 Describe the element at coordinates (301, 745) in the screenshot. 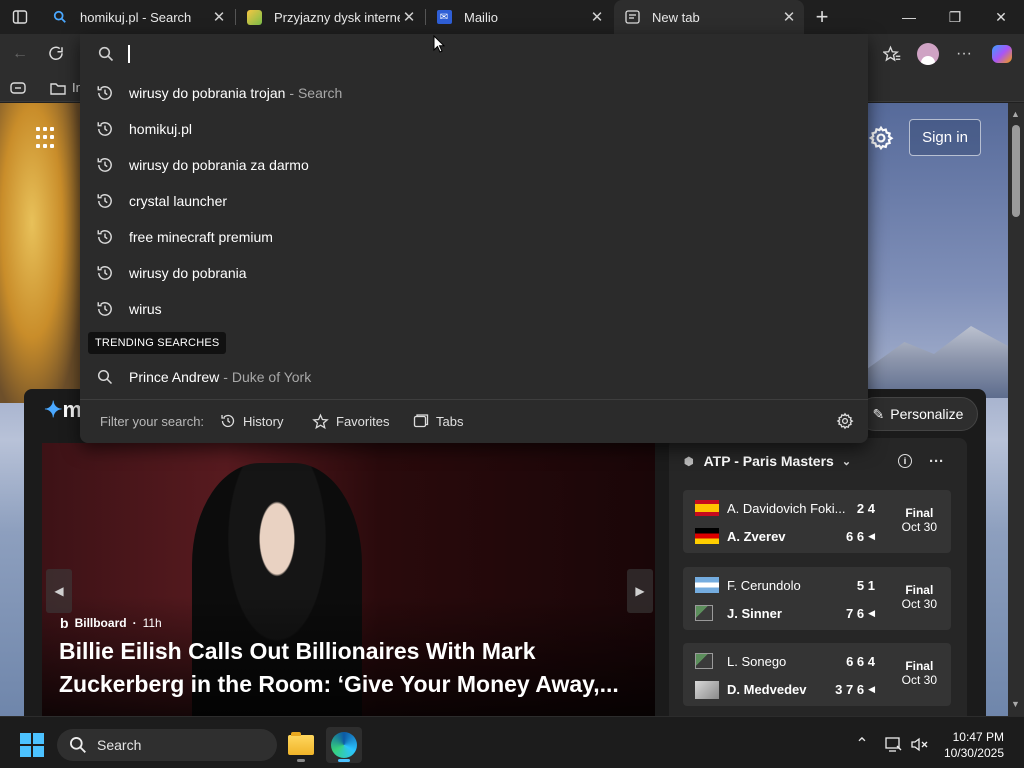

I see `file-explorer-icon` at that location.